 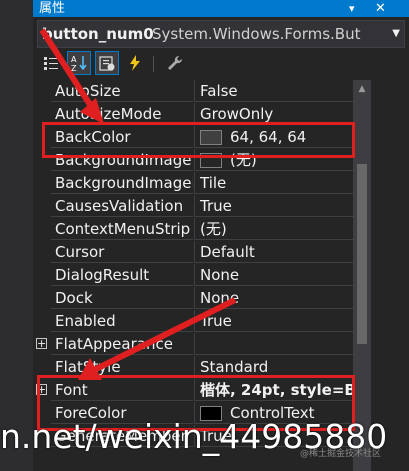 What do you see at coordinates (122, 183) in the screenshot?
I see `property-name: BackgroundImageL` at bounding box center [122, 183].